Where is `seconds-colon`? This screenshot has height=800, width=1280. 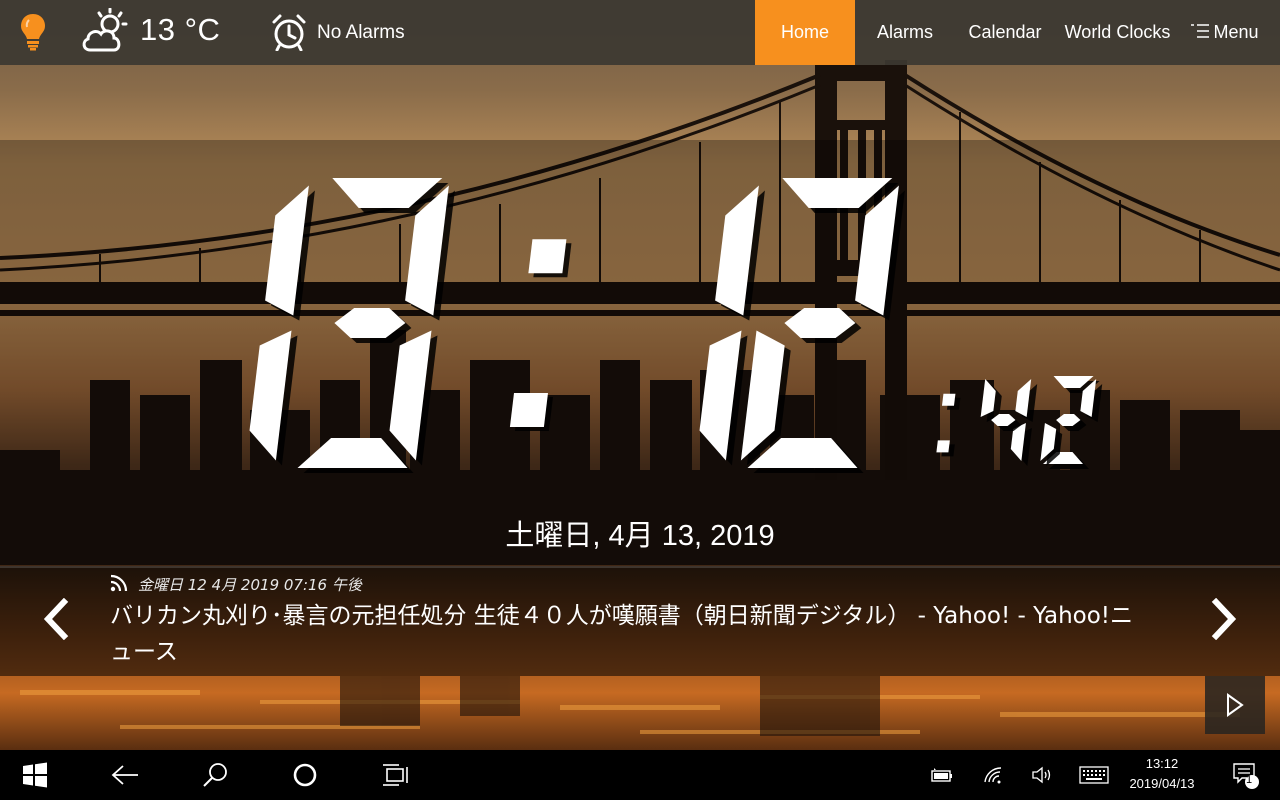 seconds-colon is located at coordinates (948, 425).